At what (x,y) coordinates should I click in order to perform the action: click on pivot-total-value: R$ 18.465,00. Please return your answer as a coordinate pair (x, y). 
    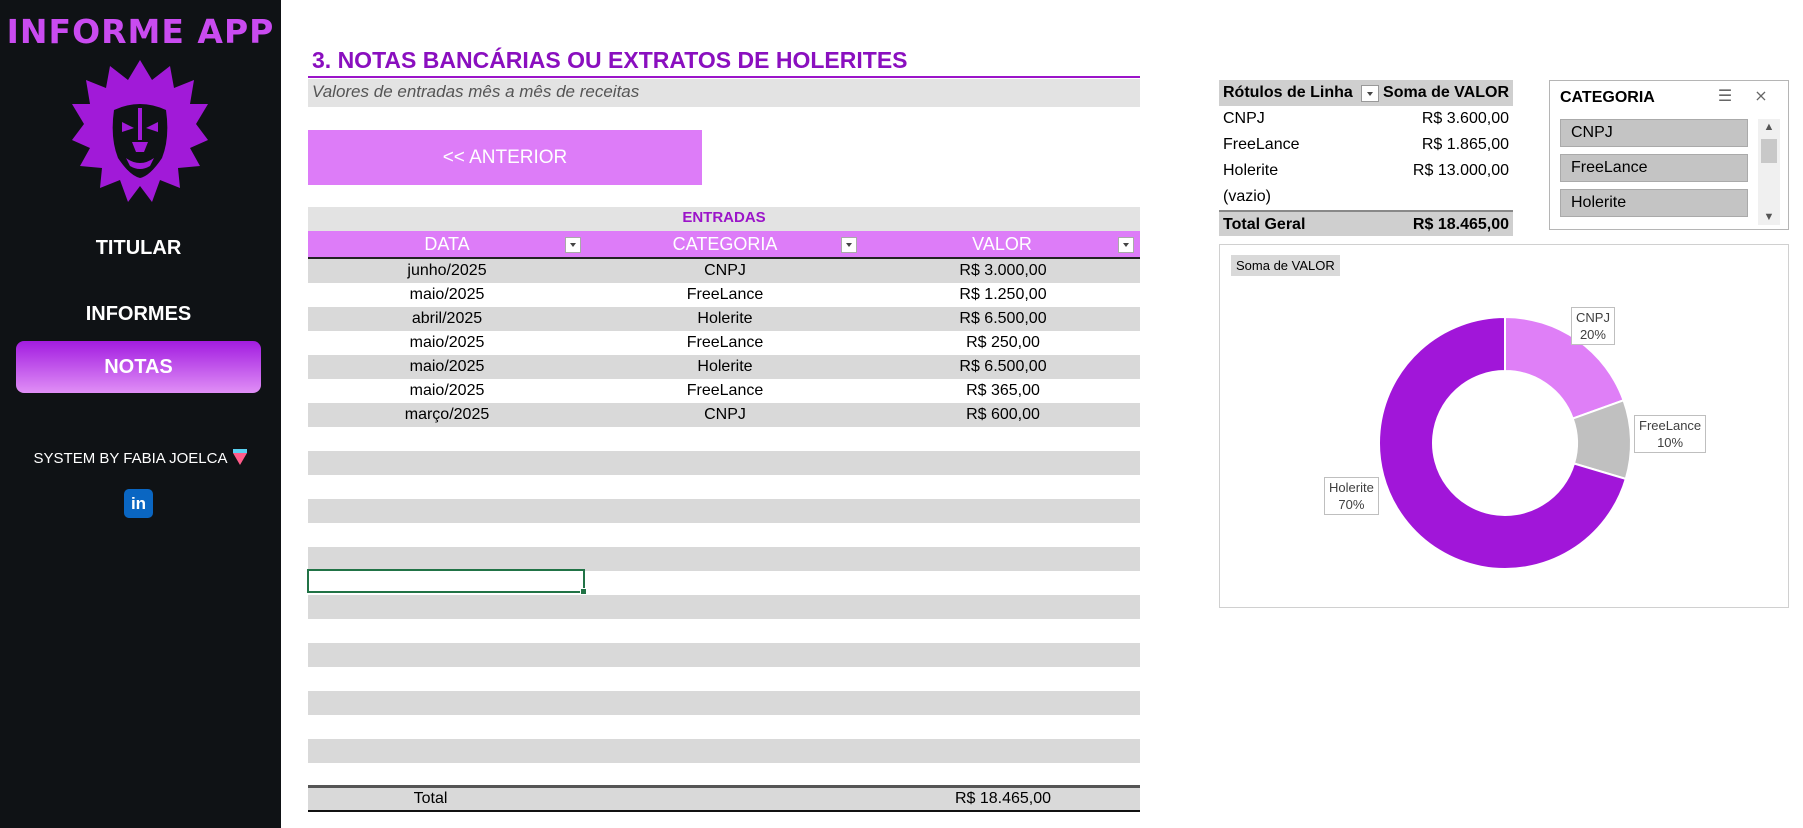
    Looking at the image, I should click on (1460, 224).